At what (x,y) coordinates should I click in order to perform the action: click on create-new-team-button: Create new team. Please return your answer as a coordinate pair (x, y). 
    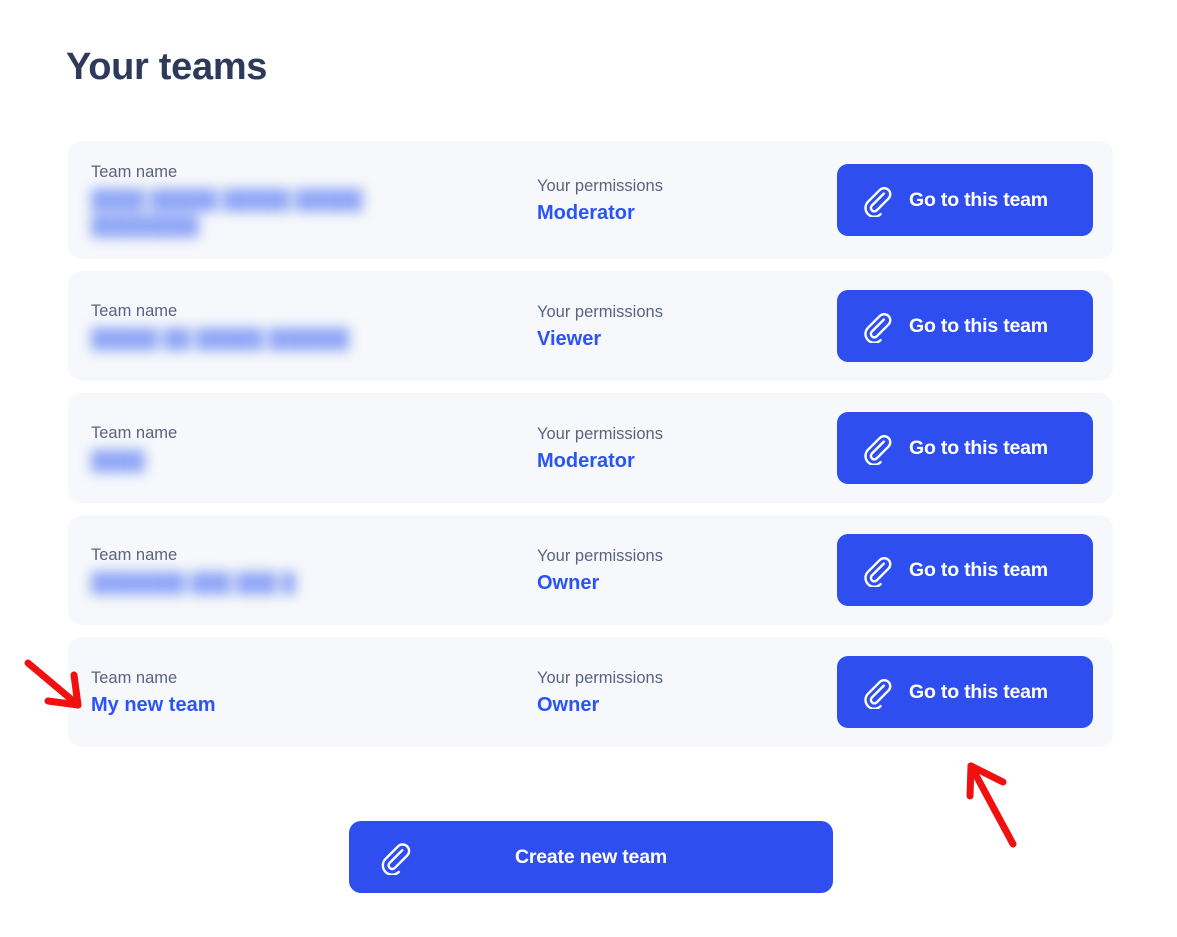
    Looking at the image, I should click on (591, 857).